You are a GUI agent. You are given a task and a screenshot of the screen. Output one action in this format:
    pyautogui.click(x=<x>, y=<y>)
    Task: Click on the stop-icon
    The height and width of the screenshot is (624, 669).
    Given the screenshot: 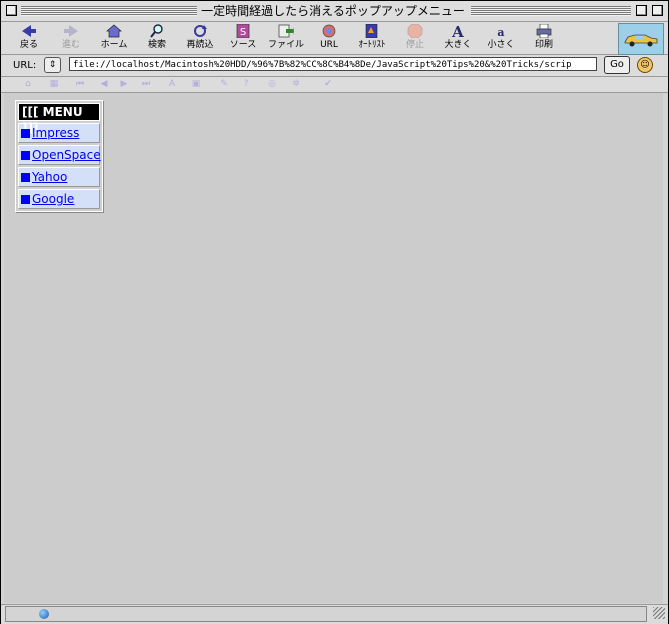 What is the action you would take?
    pyautogui.click(x=415, y=31)
    